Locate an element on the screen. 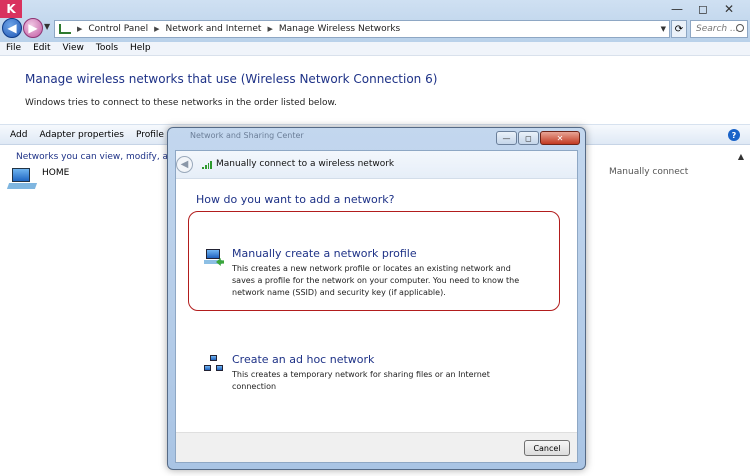 Image resolution: width=750 pixels, height=476 pixels. search-icon is located at coordinates (740, 28).